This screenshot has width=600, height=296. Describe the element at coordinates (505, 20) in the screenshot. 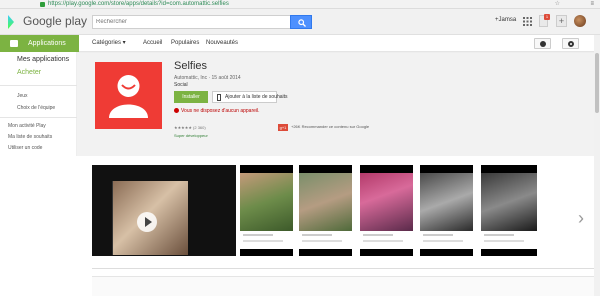

I see `user-link: +Jamsa` at that location.